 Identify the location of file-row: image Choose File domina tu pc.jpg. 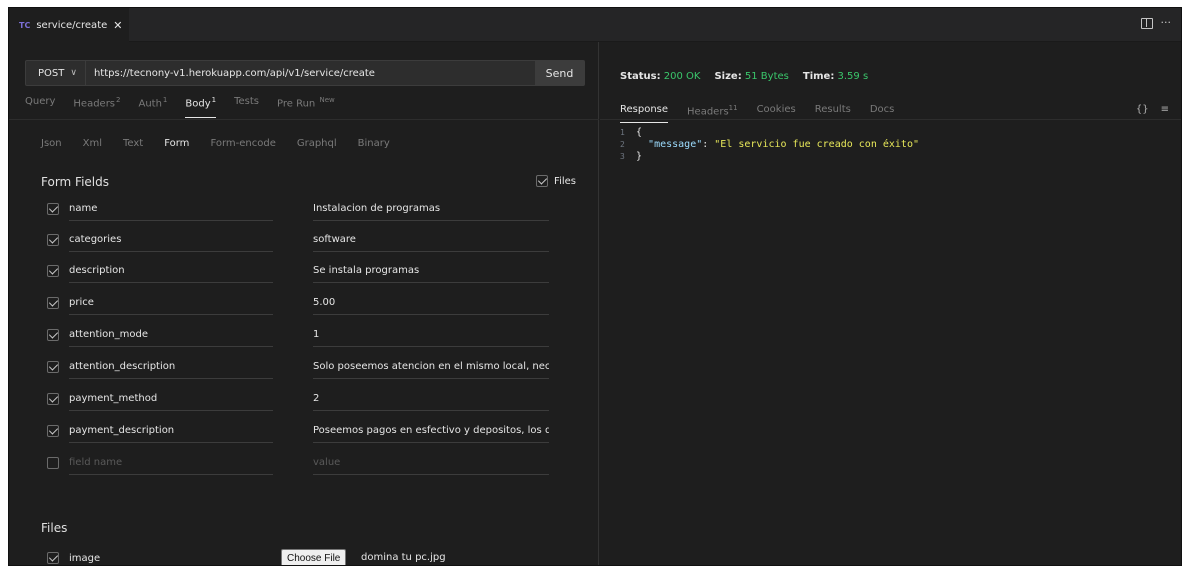
(301, 556).